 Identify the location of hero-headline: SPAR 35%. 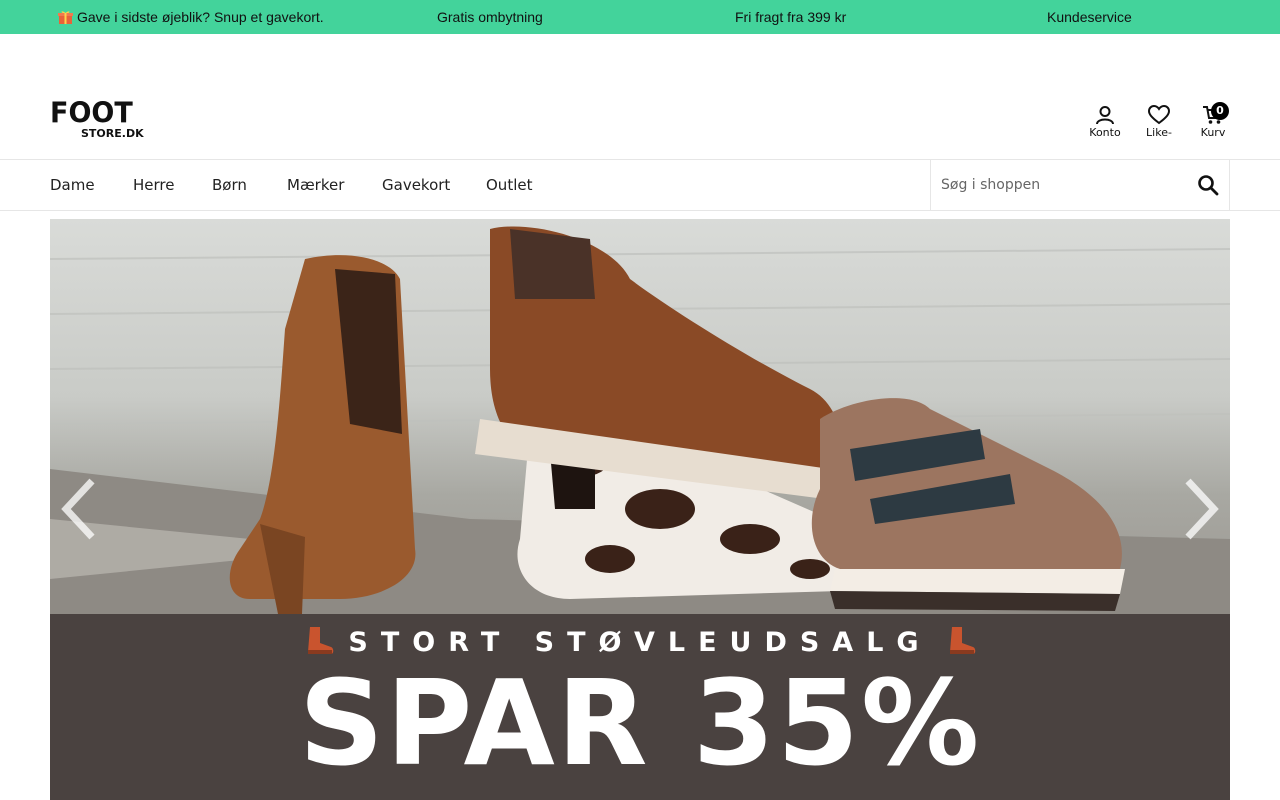
(640, 723).